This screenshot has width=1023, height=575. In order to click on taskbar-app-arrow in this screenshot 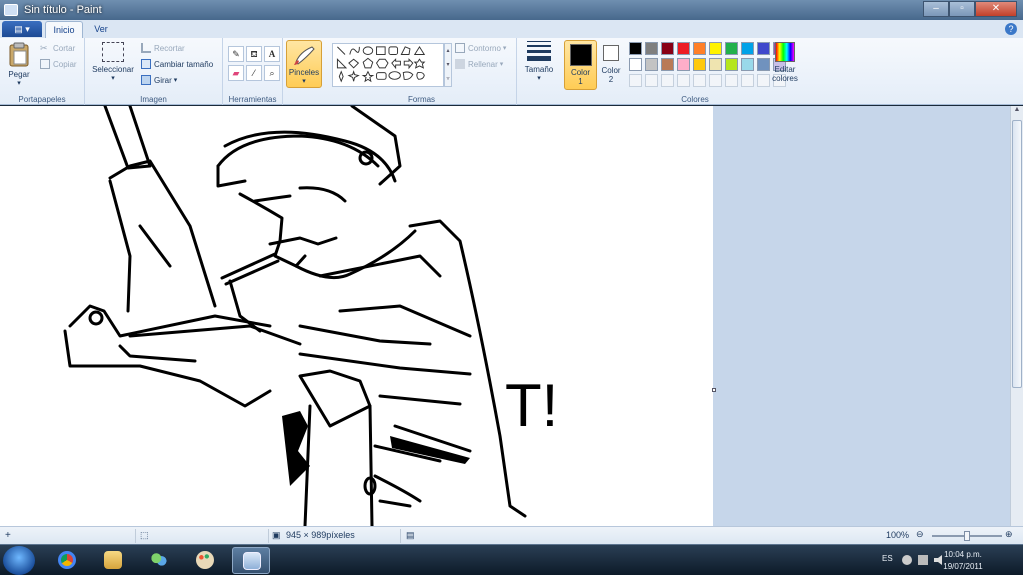, I will do `click(297, 560)`.